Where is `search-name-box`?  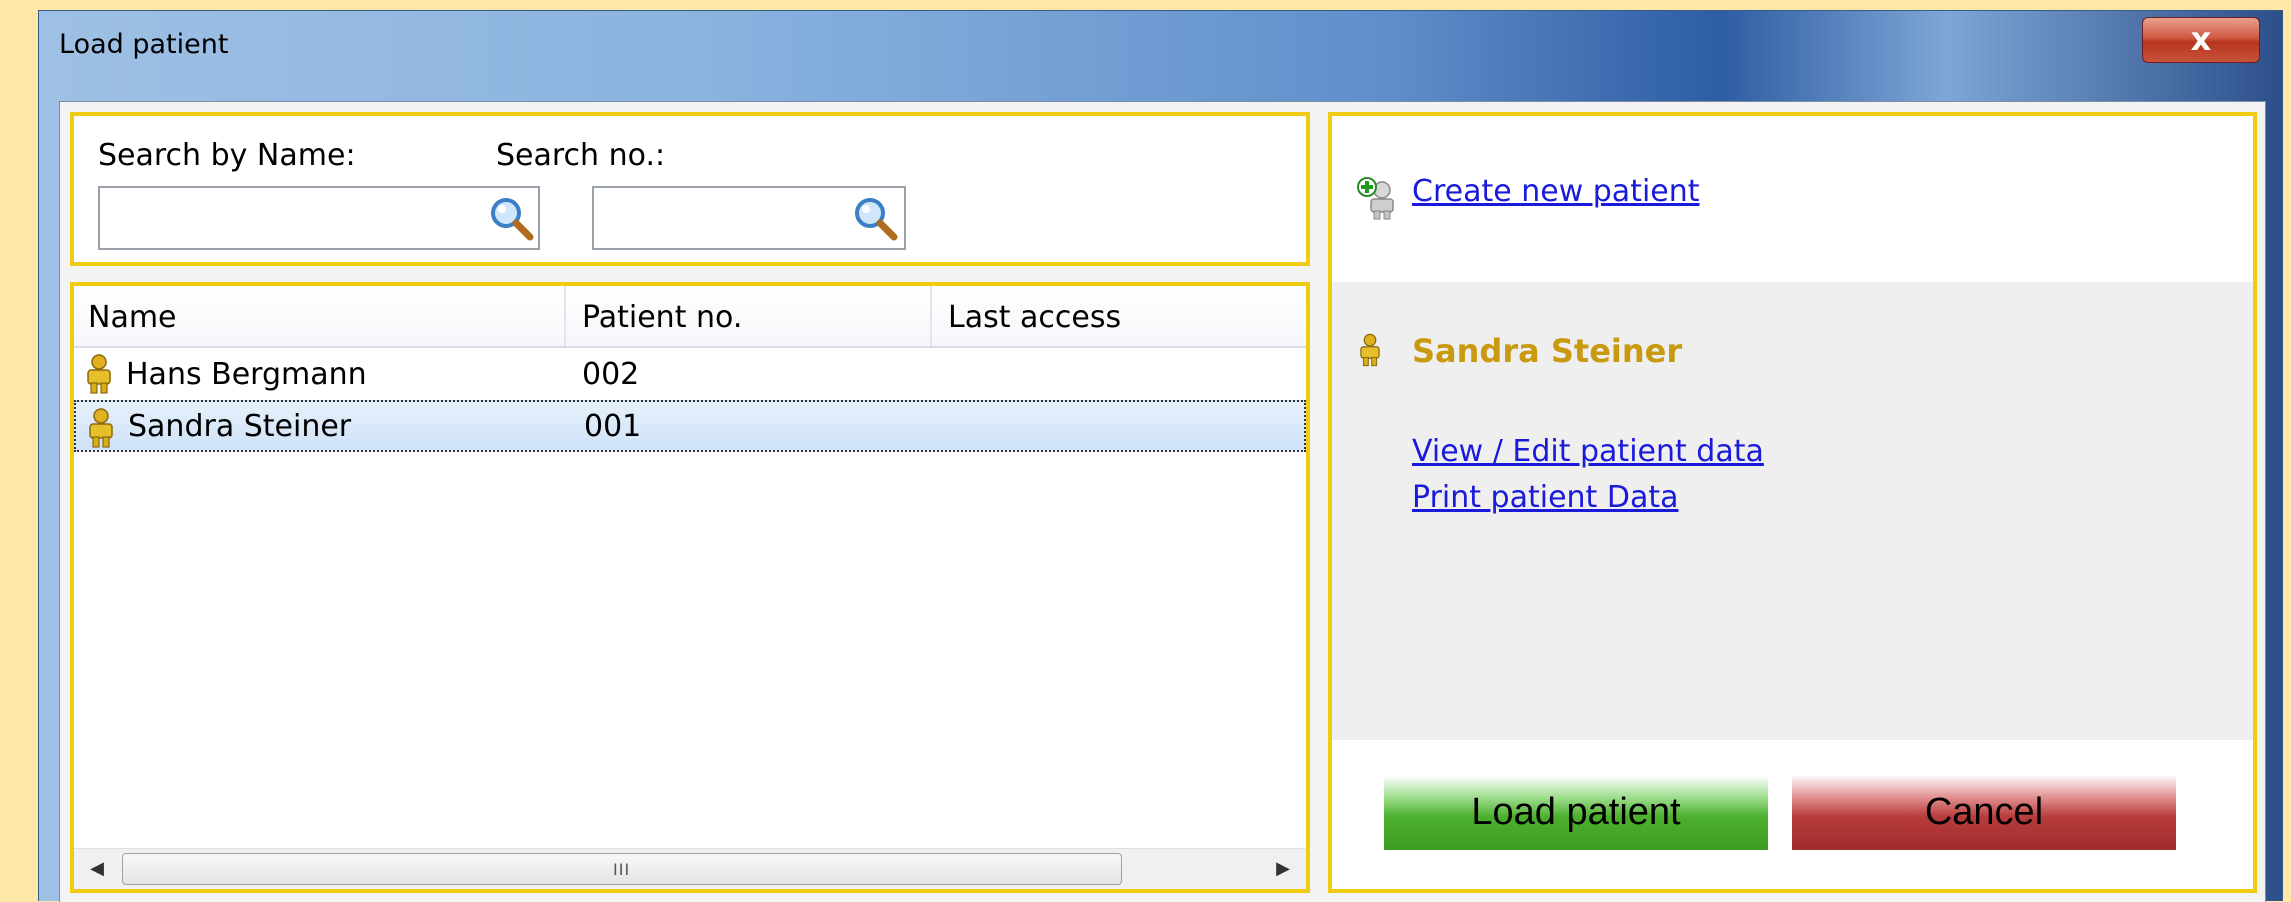
search-name-box is located at coordinates (319, 218).